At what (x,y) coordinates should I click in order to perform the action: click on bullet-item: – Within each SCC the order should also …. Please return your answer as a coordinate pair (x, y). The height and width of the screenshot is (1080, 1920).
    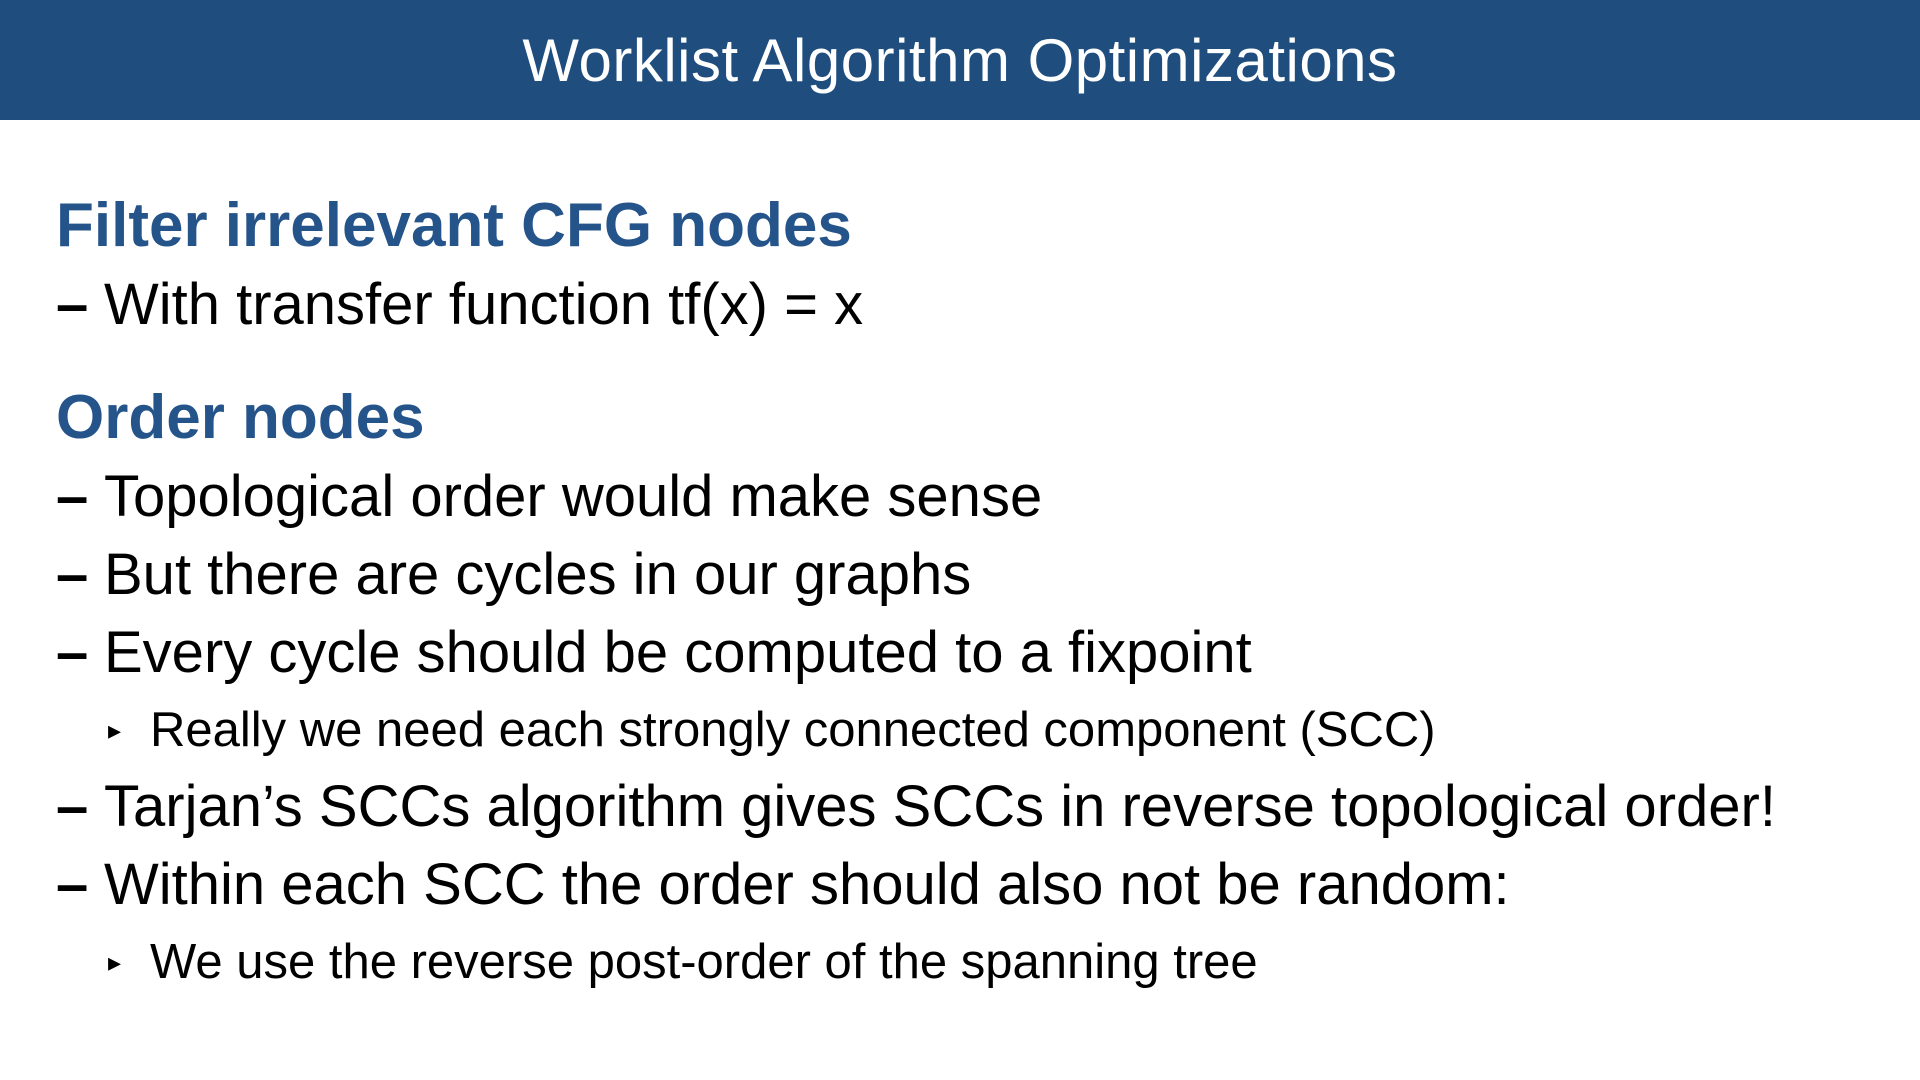
    Looking at the image, I should click on (966, 885).